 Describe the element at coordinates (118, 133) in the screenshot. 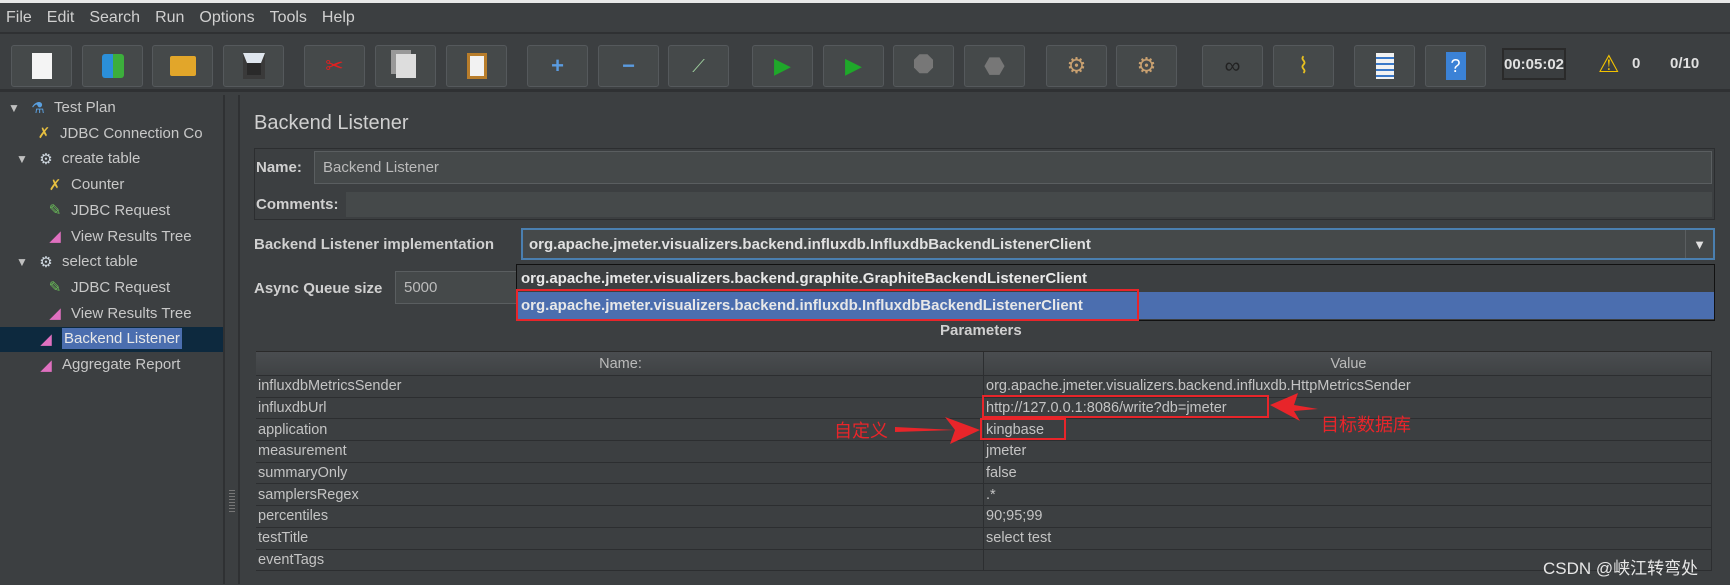

I see `tree-node: ✗ JDBC Connection Co` at that location.